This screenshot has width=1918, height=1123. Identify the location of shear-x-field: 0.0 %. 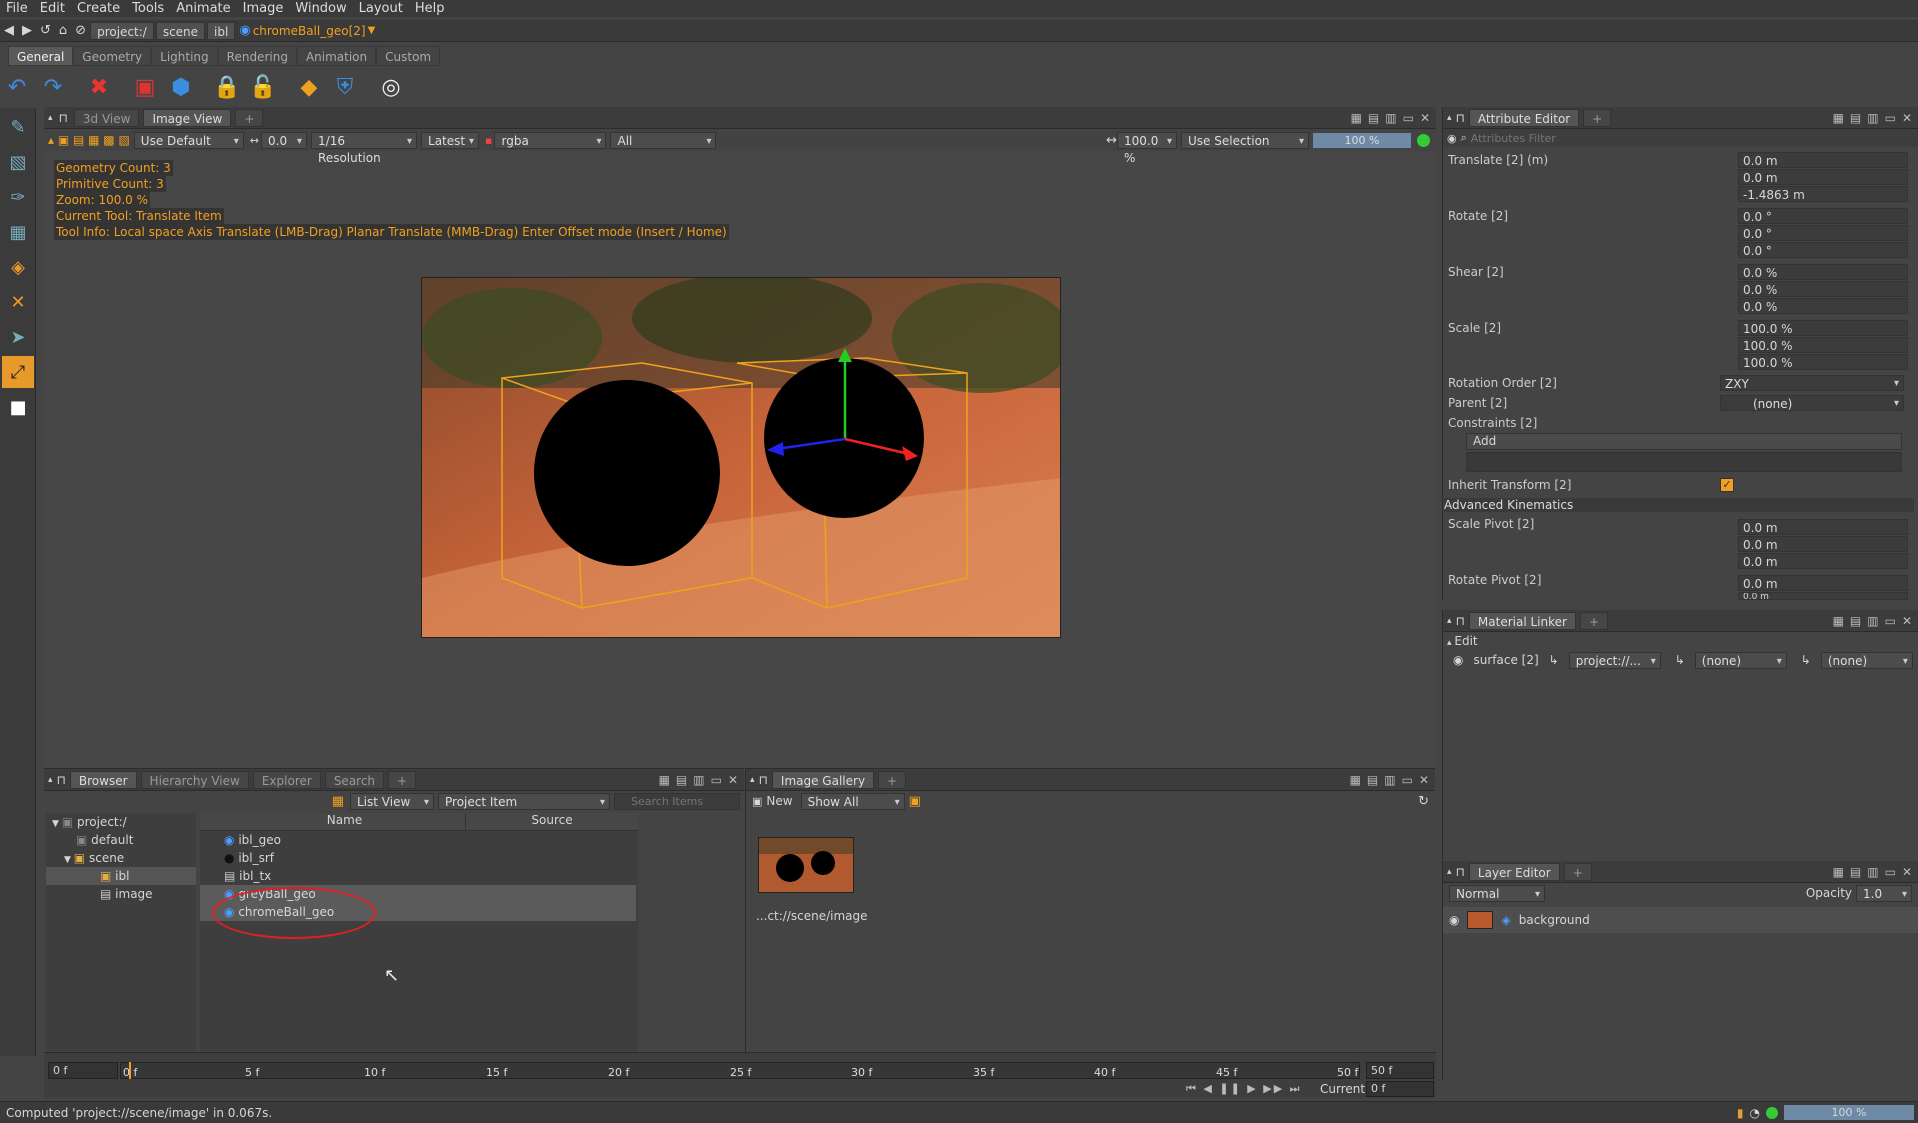
(1823, 272).